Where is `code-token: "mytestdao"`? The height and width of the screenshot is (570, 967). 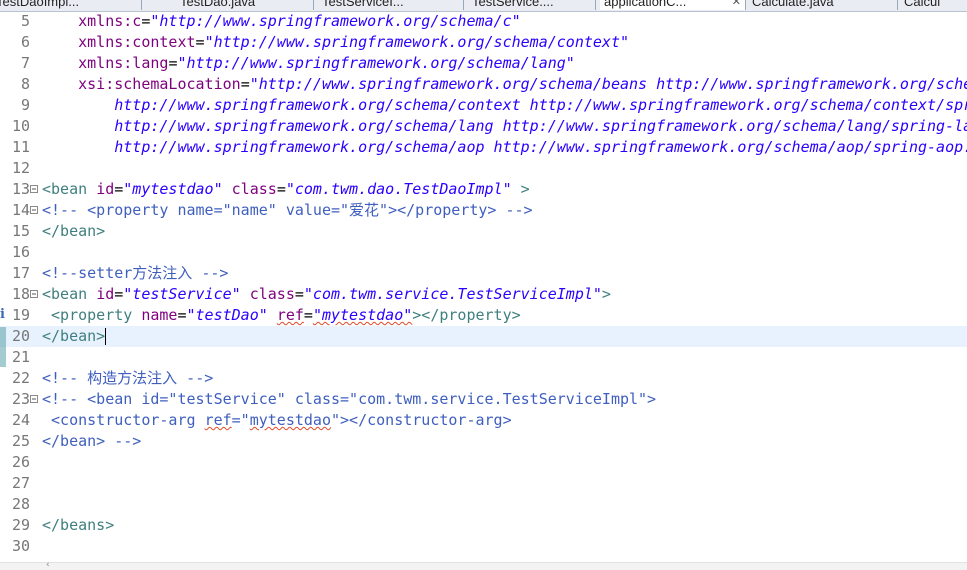
code-token: "mytestdao" is located at coordinates (362, 315).